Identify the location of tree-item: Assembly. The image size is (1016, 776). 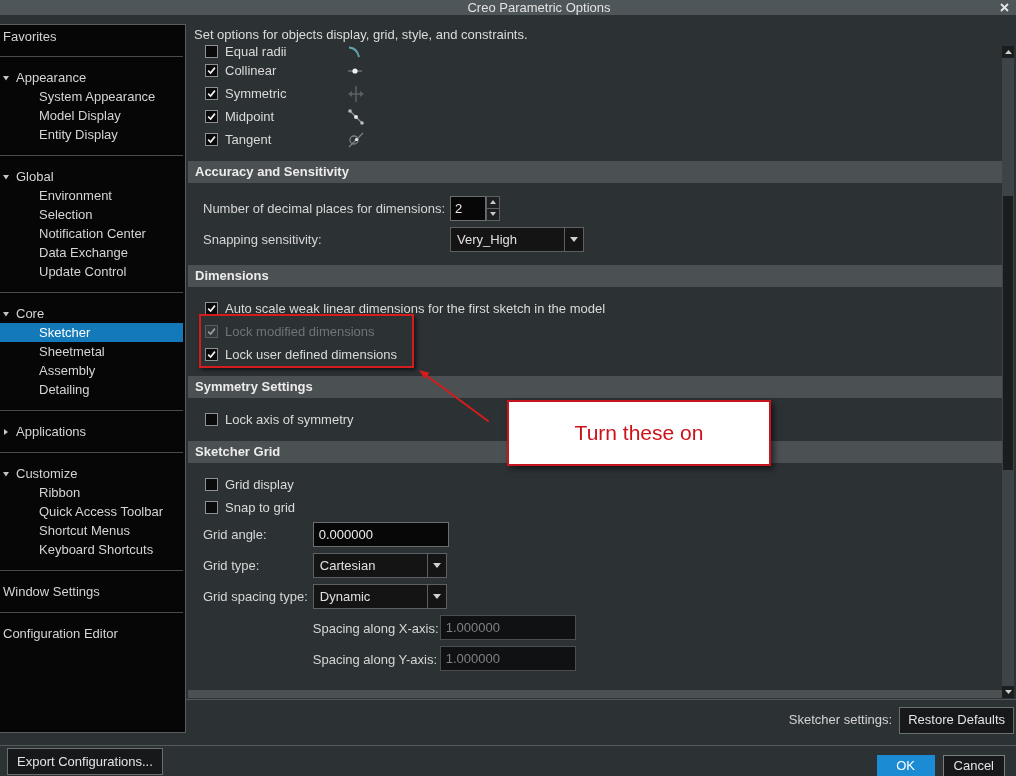
(91, 370).